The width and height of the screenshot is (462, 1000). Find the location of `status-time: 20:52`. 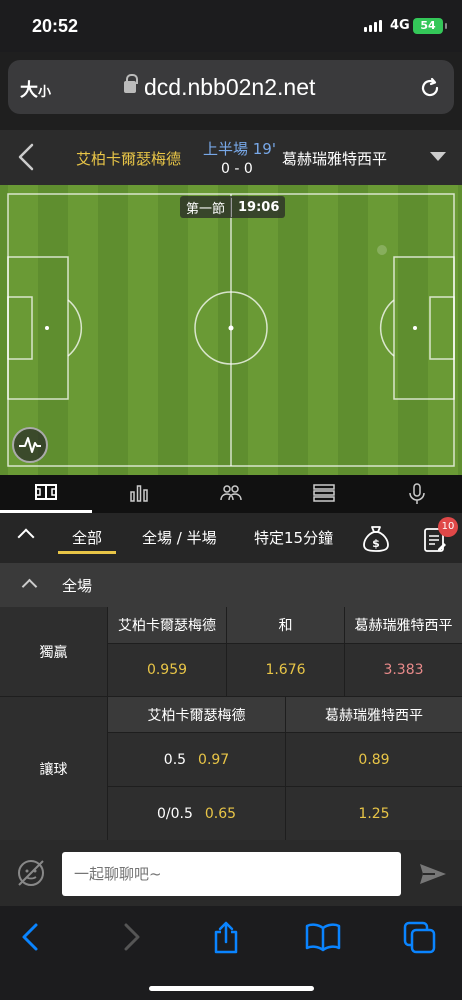

status-time: 20:52 is located at coordinates (55, 26).